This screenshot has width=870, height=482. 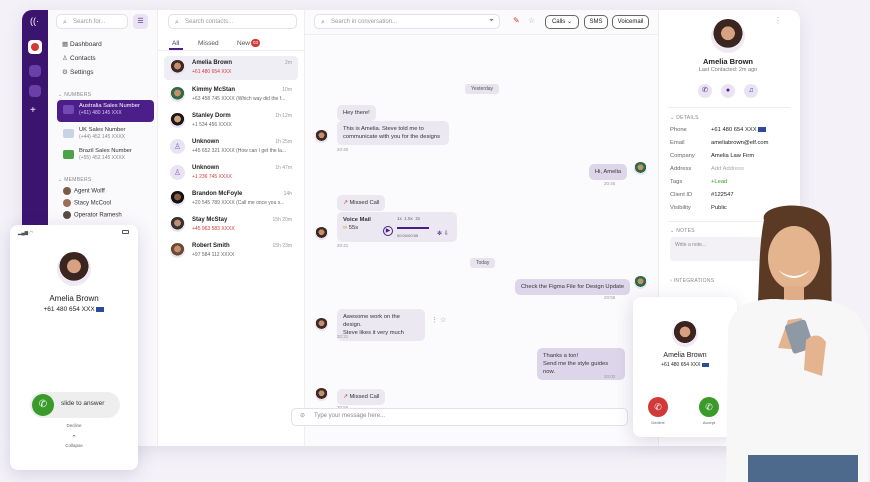 What do you see at coordinates (231, 173) in the screenshot?
I see `contact-row: ♙ Unknown +1 236 745 XXXX 1h 47m` at bounding box center [231, 173].